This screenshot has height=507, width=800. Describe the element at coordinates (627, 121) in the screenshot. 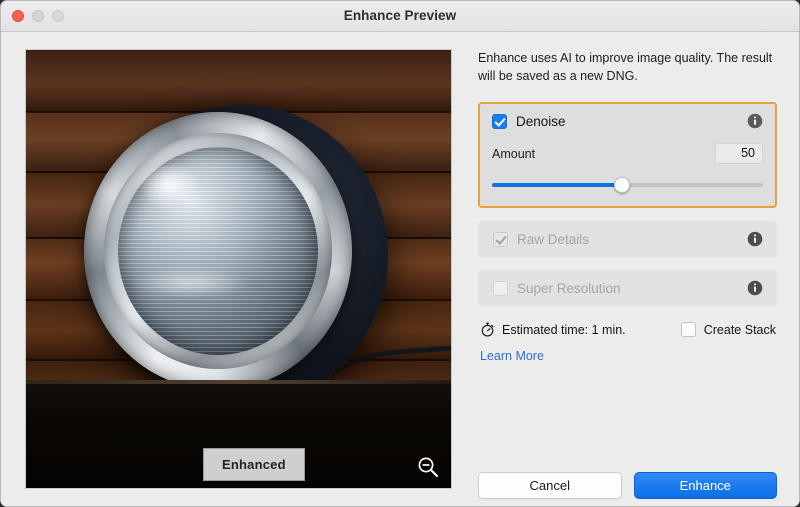

I see `denoise-row: Denoise` at that location.